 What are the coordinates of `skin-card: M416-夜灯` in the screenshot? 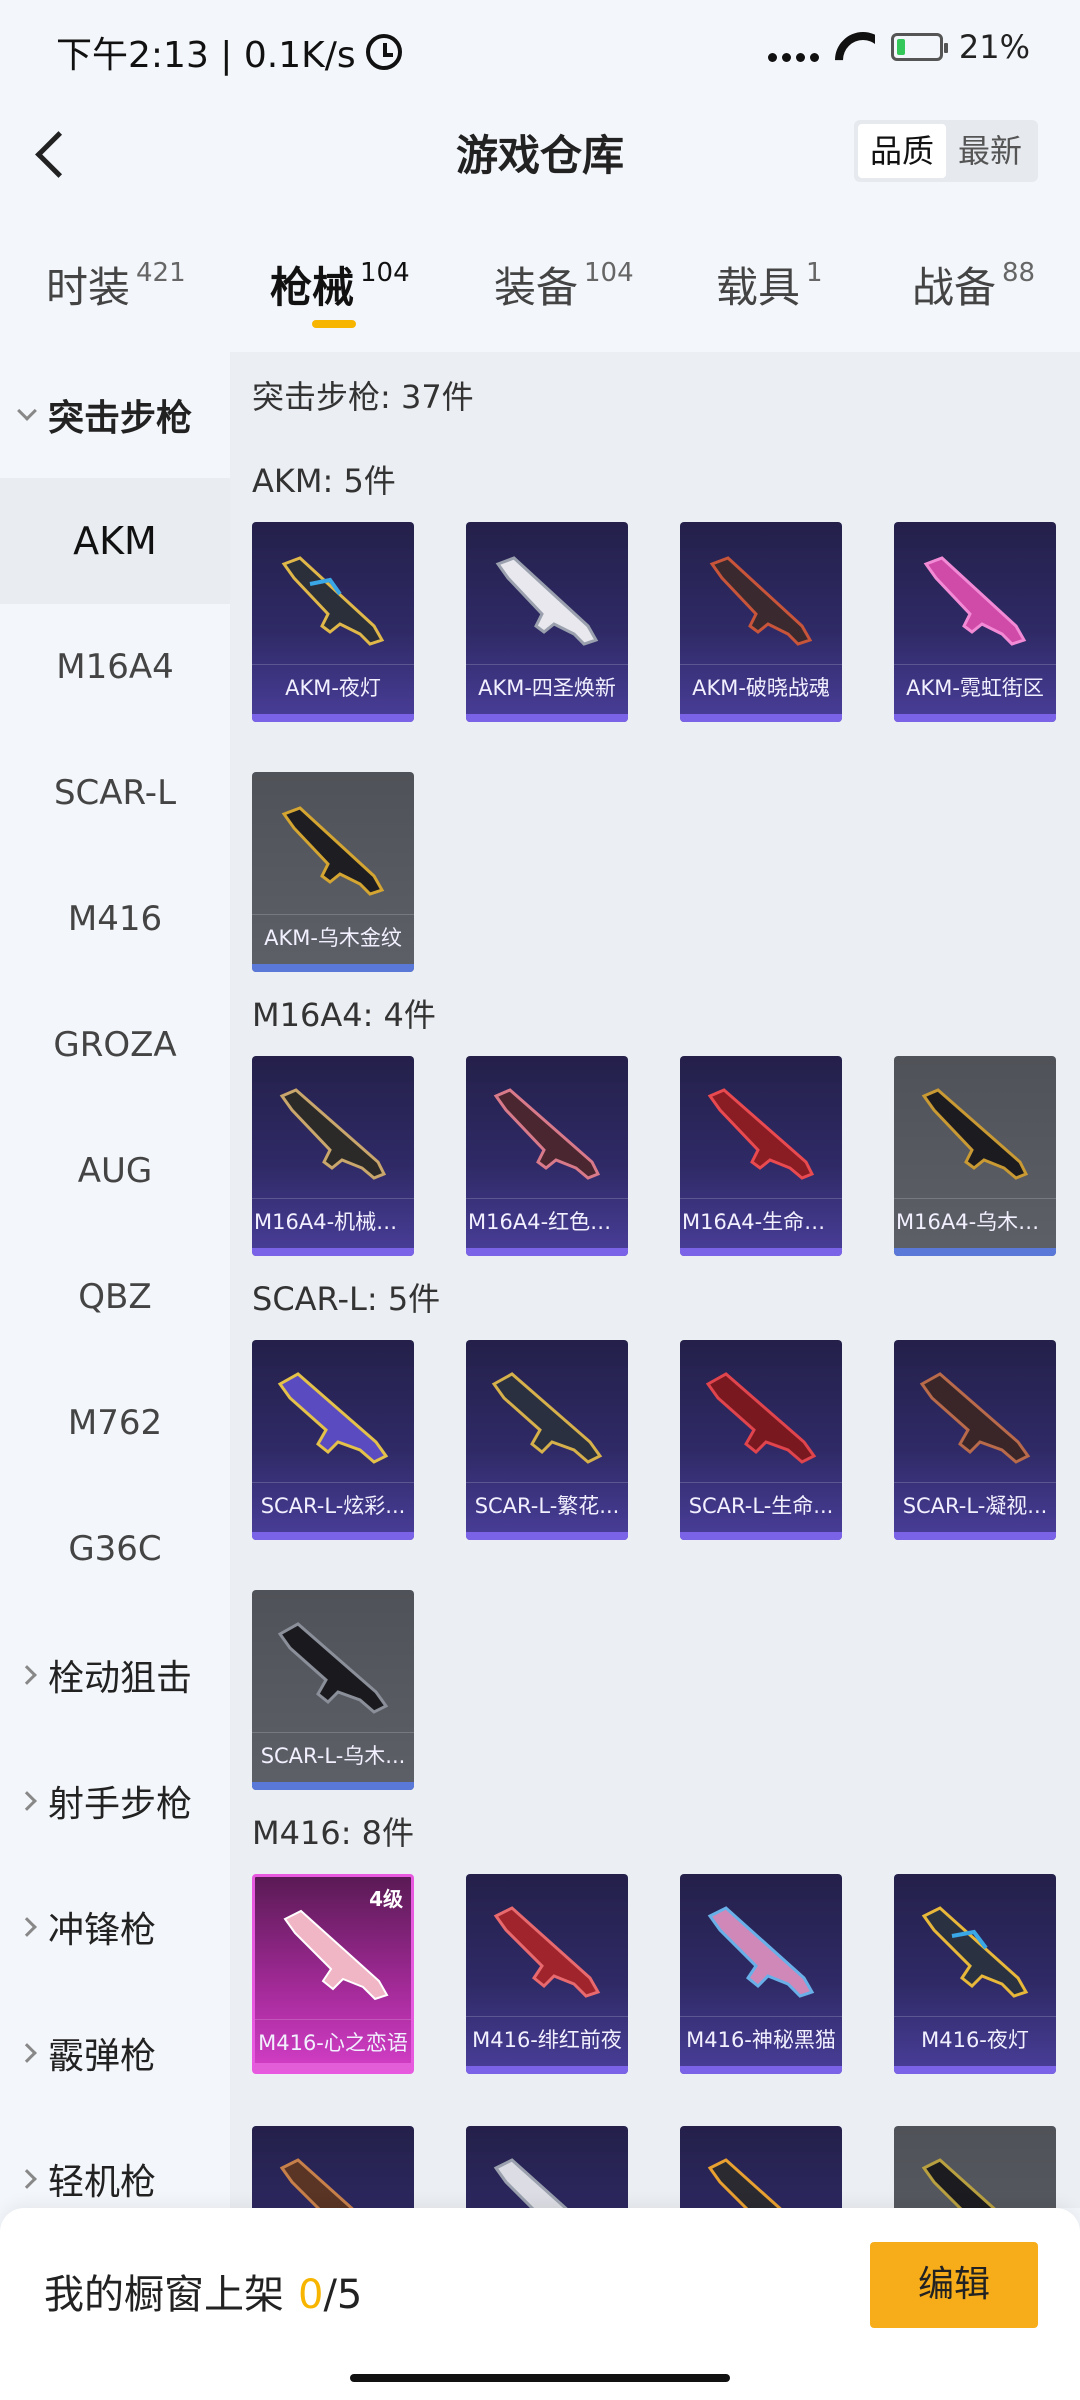 It's located at (975, 1974).